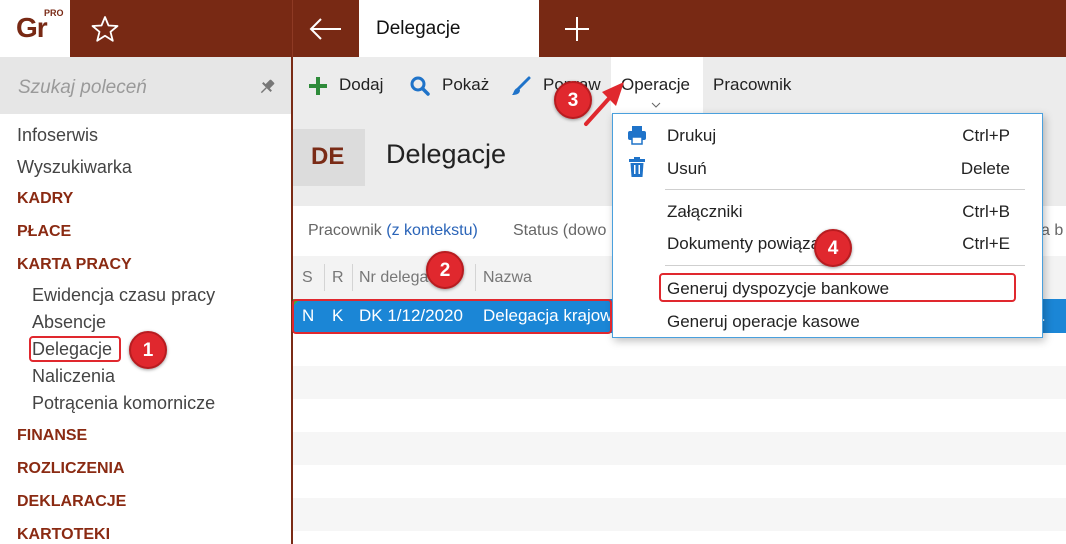  Describe the element at coordinates (338, 278) in the screenshot. I see `column-r: R` at that location.